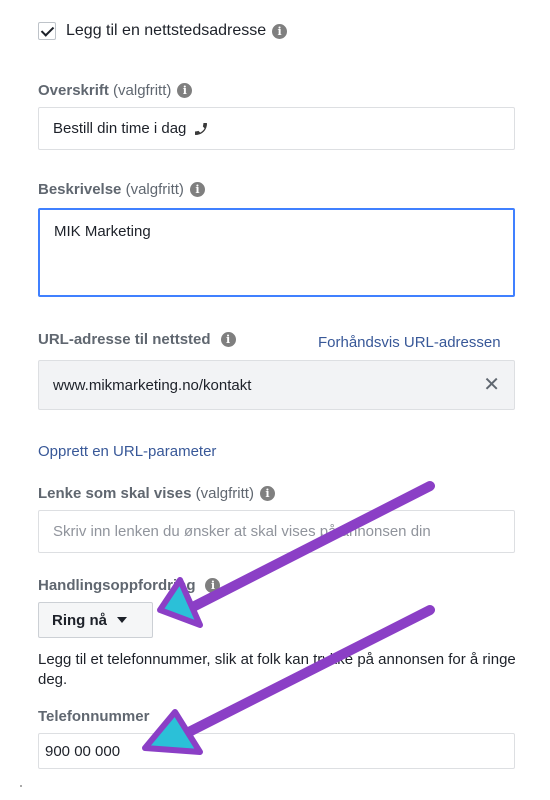 The width and height of the screenshot is (550, 800). Describe the element at coordinates (73, 90) in the screenshot. I see `headline-label-text: Overskrift` at that location.